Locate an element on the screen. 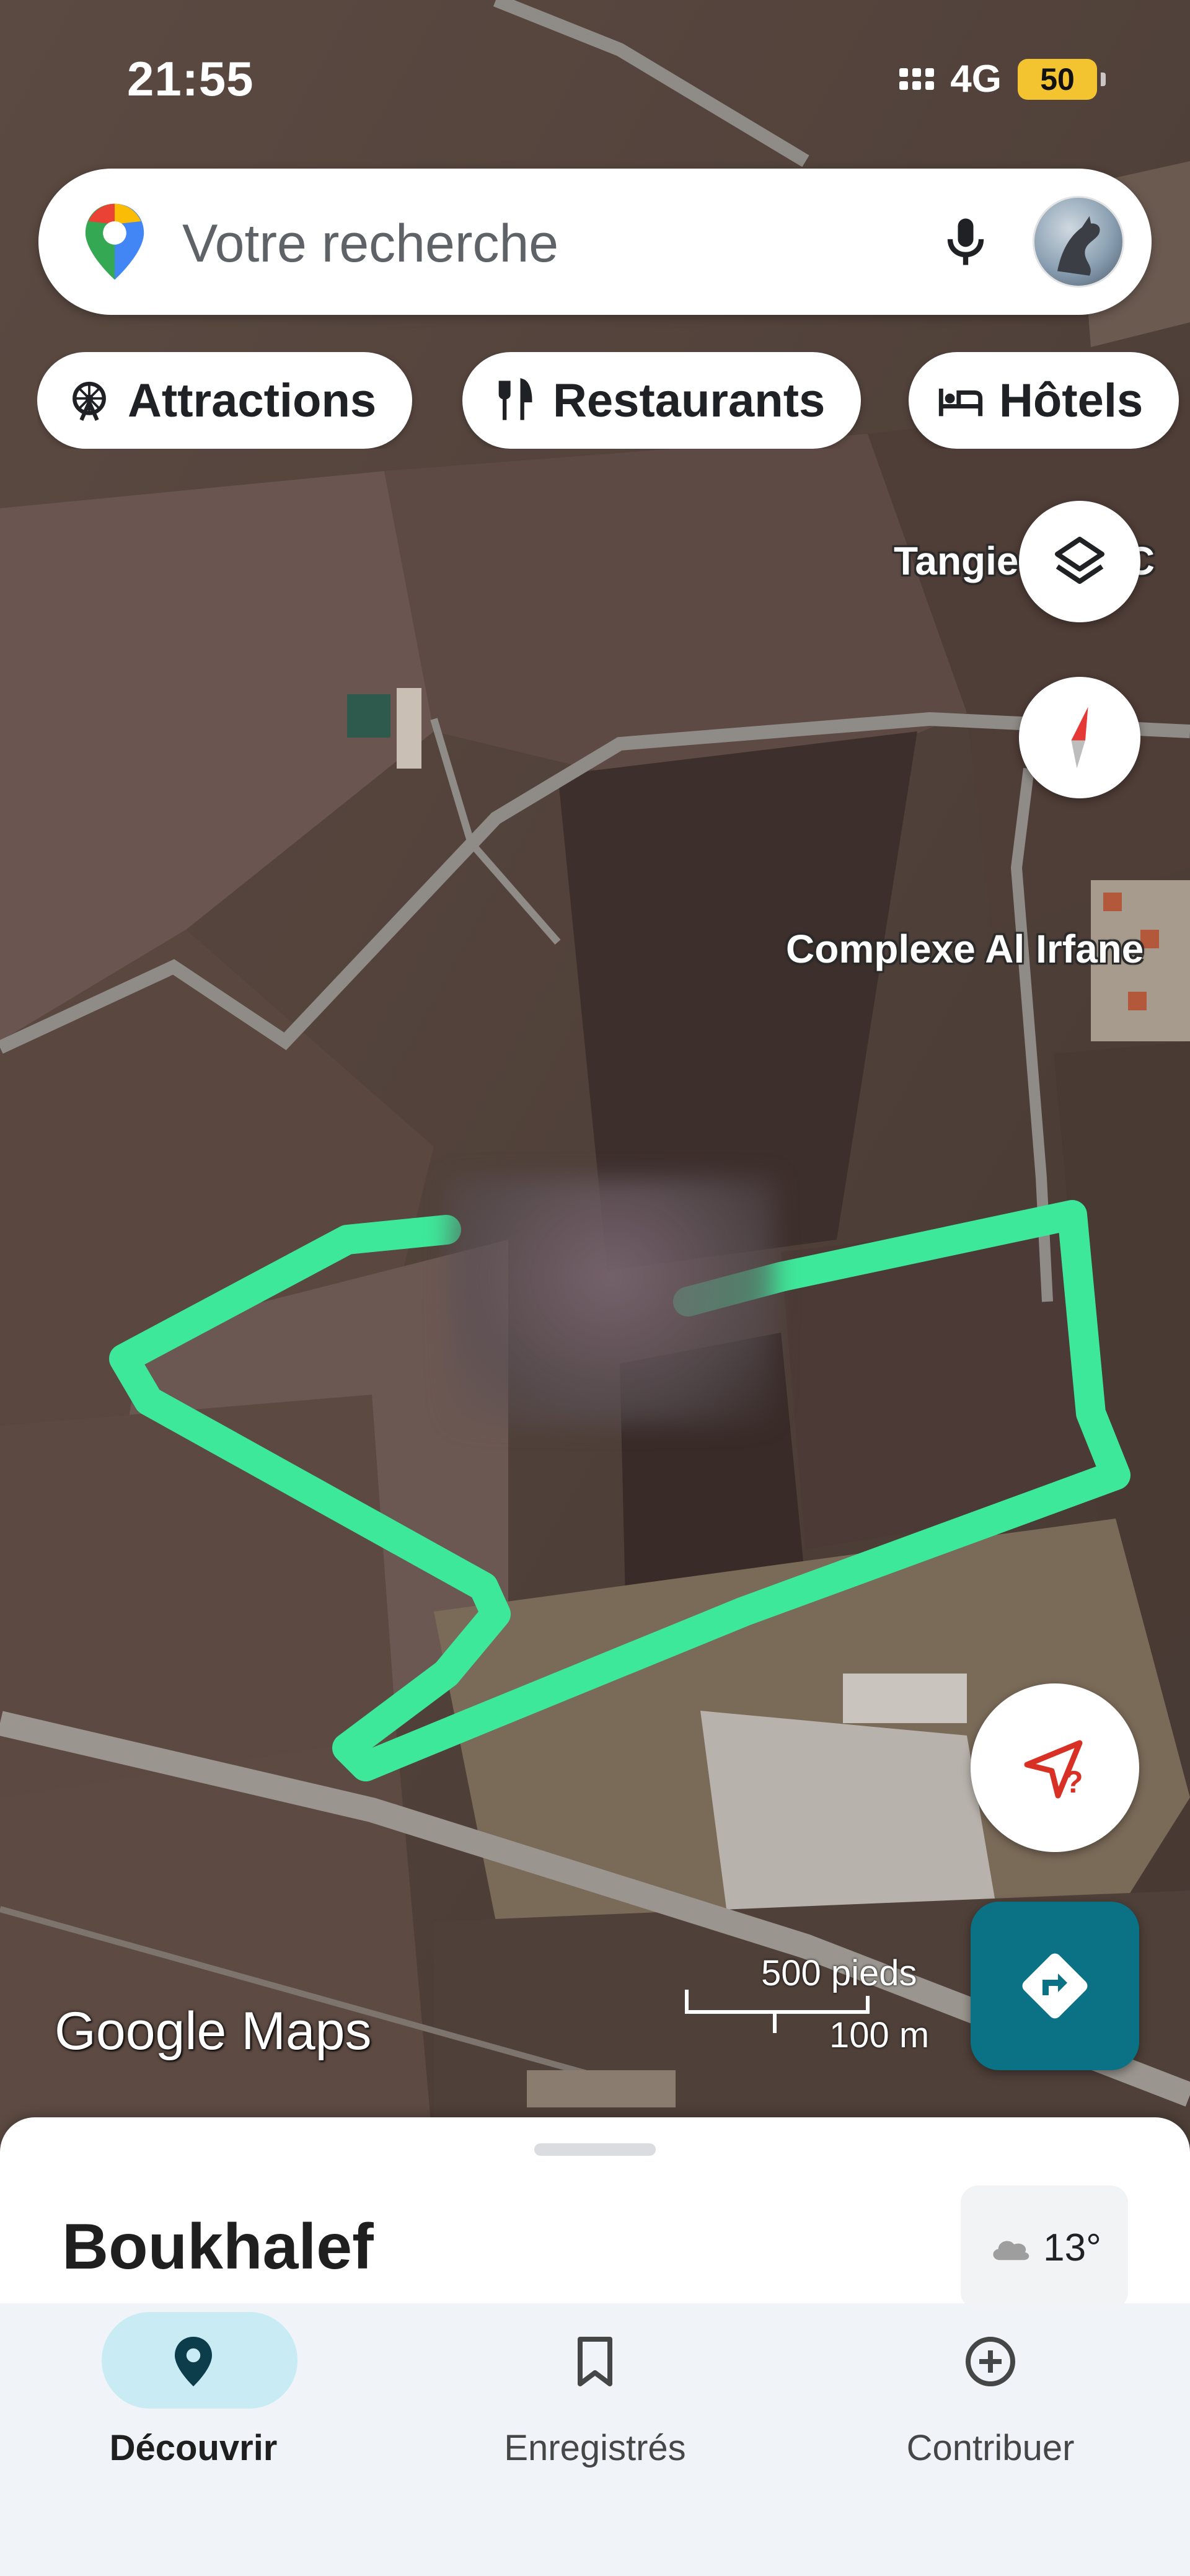  battery-level: 50 is located at coordinates (1057, 79).